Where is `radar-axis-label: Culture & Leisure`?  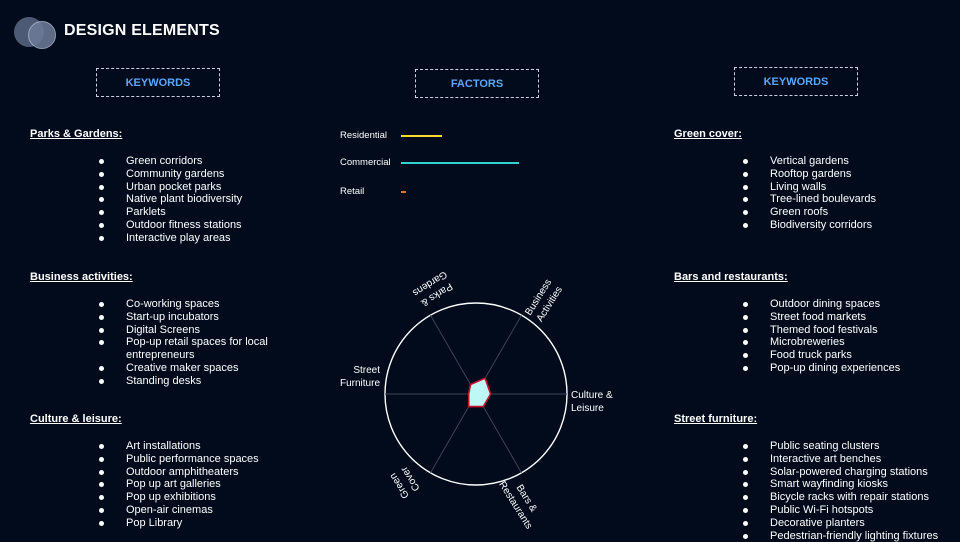
radar-axis-label: Culture & Leisure is located at coordinates (592, 402).